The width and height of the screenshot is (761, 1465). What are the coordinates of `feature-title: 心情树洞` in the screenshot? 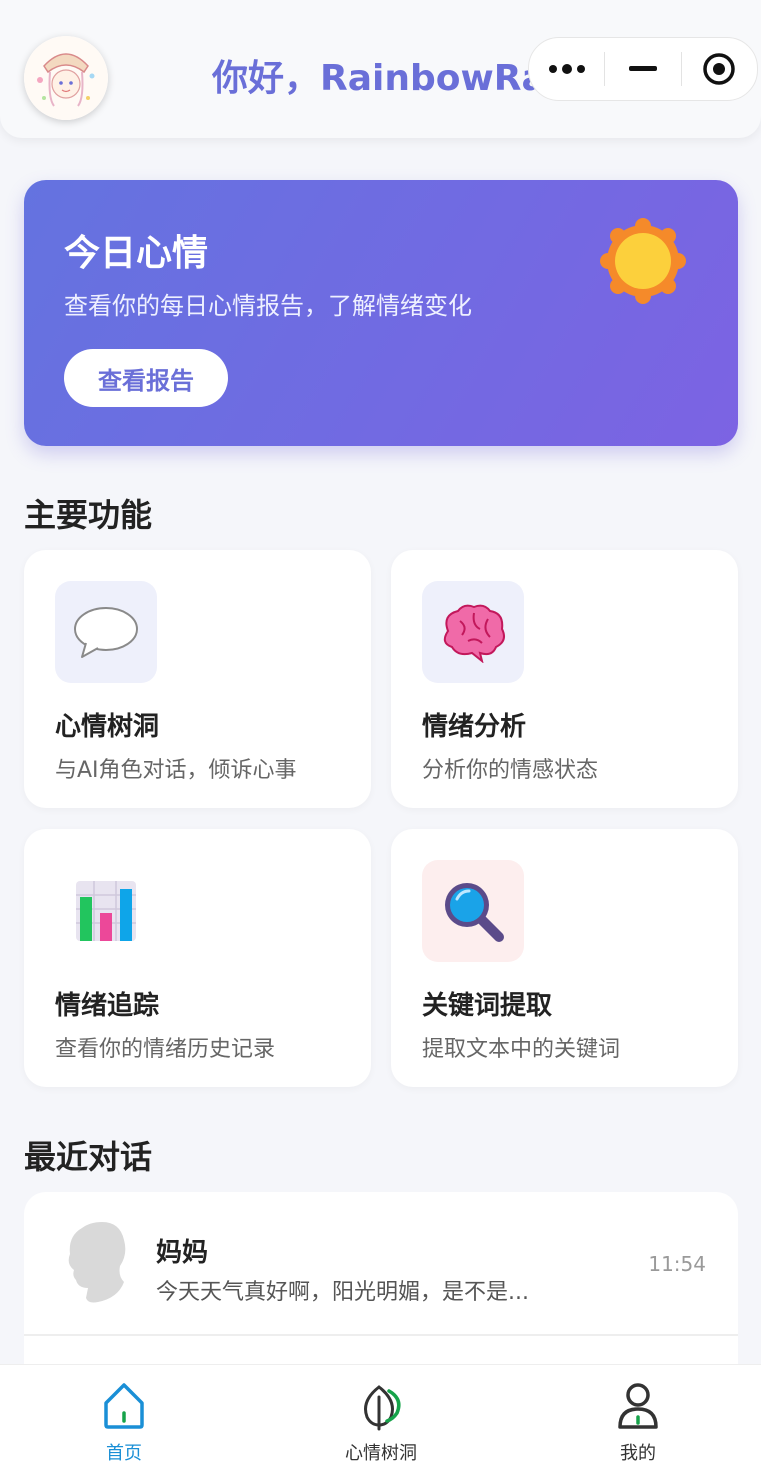 It's located at (107, 727).